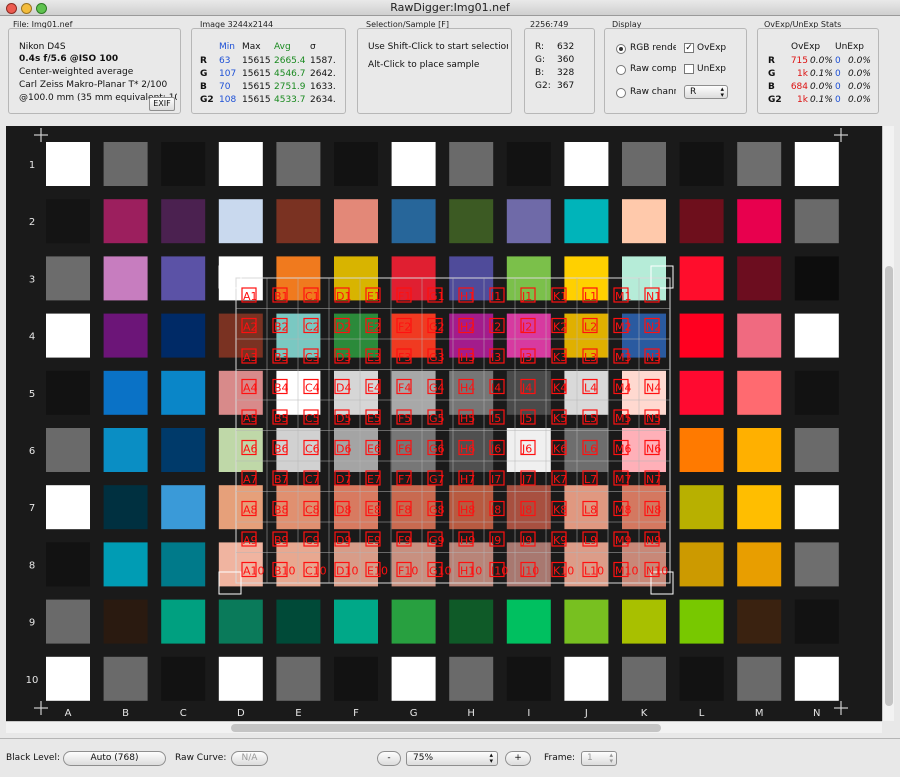 This screenshot has width=900, height=777. I want to click on exif-button: EXIF, so click(162, 104).